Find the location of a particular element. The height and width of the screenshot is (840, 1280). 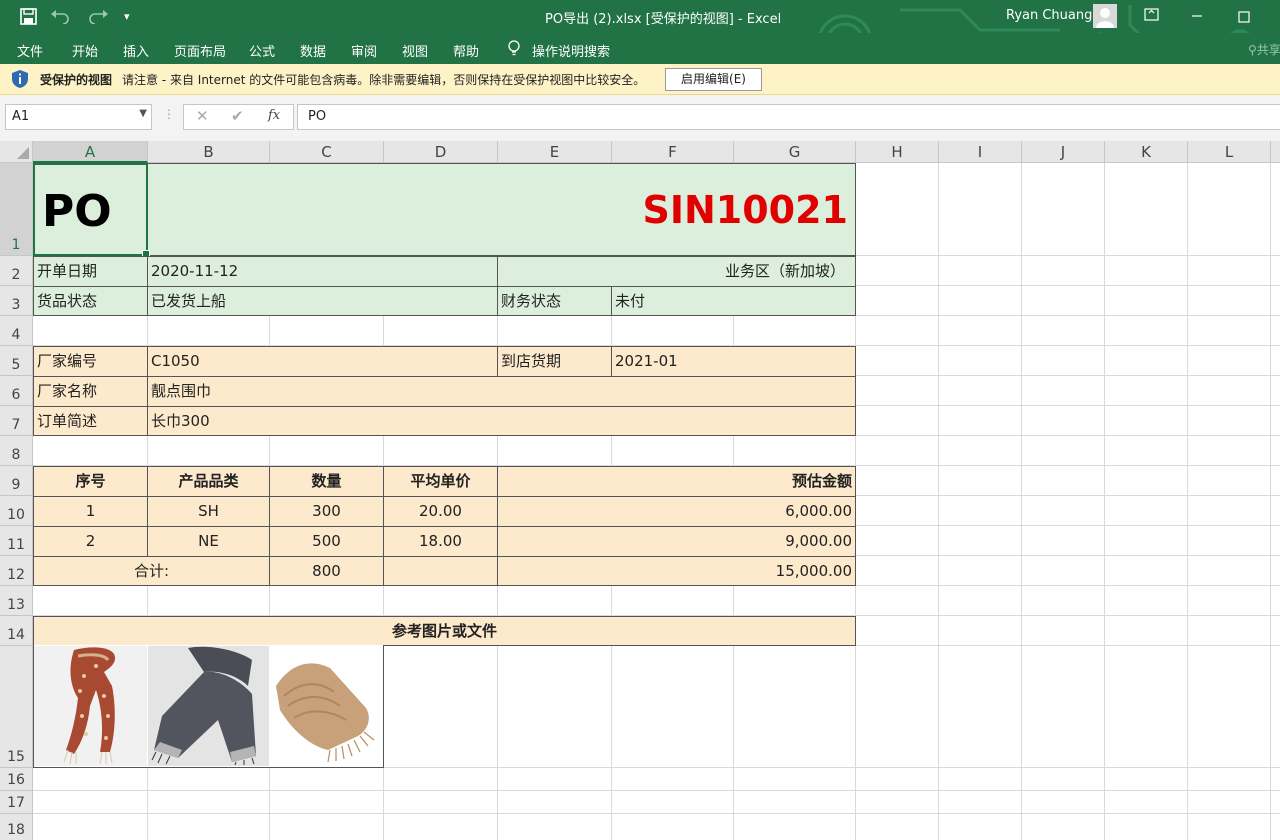

column-header-h: H is located at coordinates (897, 152).